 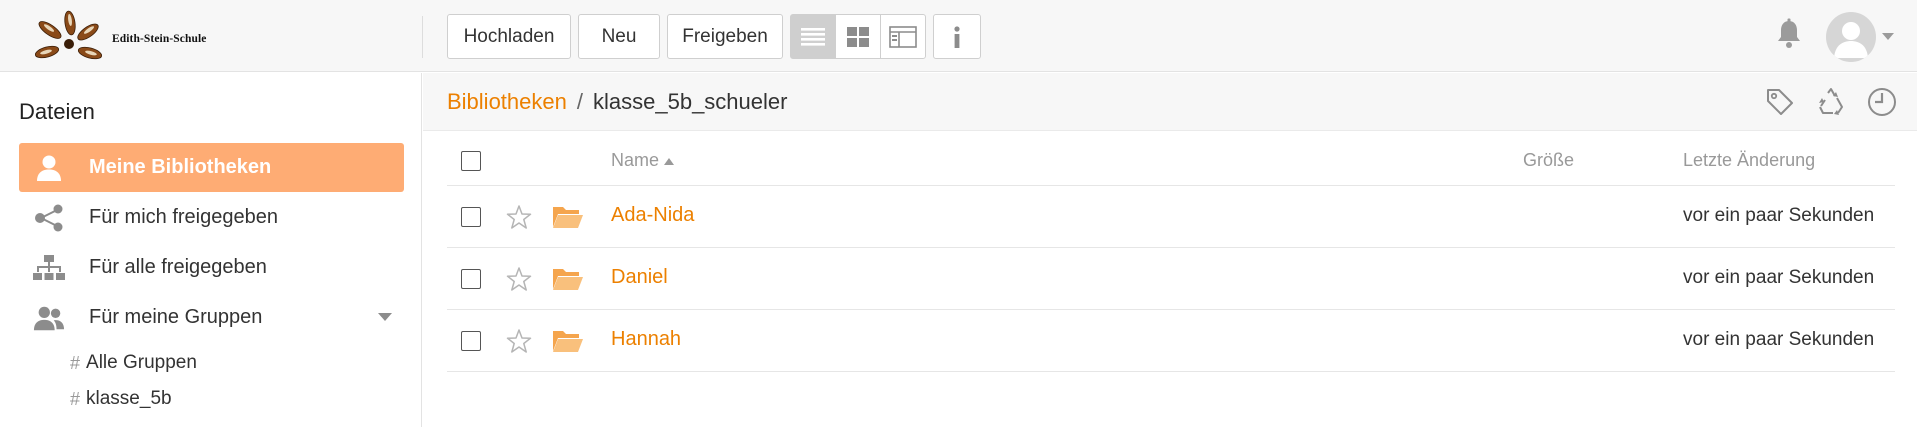 I want to click on logo-mark-icon, so click(x=68, y=35).